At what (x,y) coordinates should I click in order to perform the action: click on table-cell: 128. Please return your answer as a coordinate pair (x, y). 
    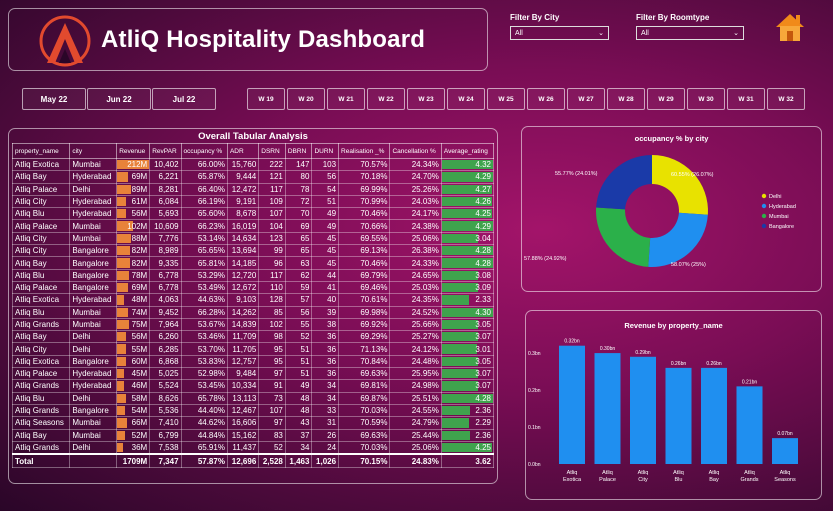
    Looking at the image, I should click on (272, 300).